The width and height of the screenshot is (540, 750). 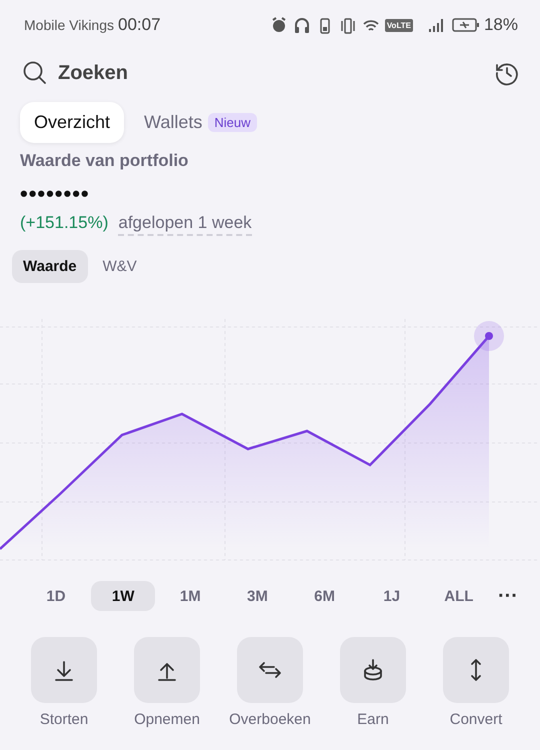 I want to click on action-label: Storten, so click(x=64, y=719).